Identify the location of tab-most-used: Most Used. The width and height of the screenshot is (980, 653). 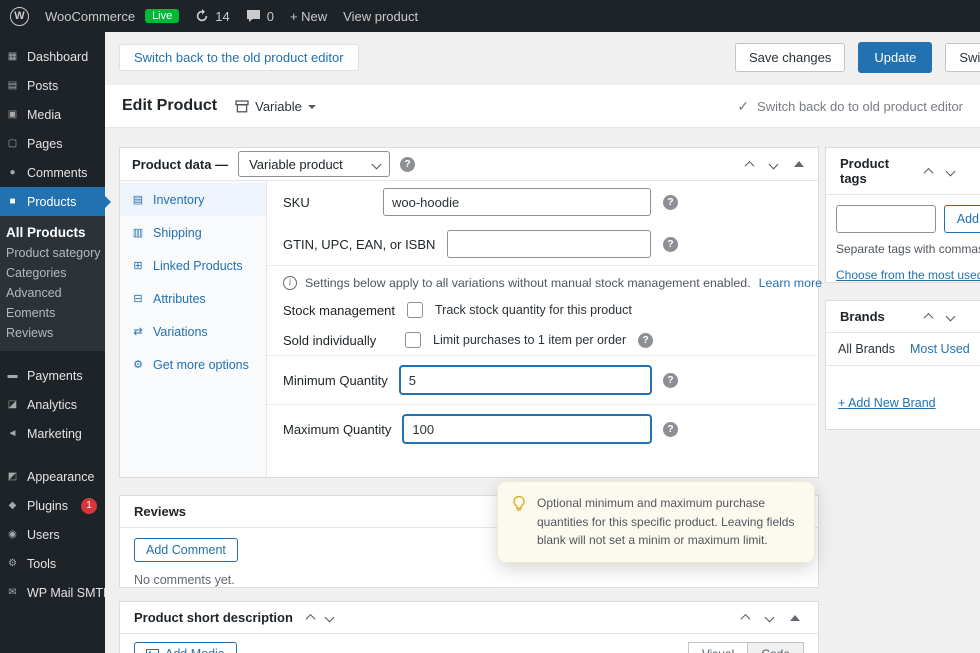
(940, 349).